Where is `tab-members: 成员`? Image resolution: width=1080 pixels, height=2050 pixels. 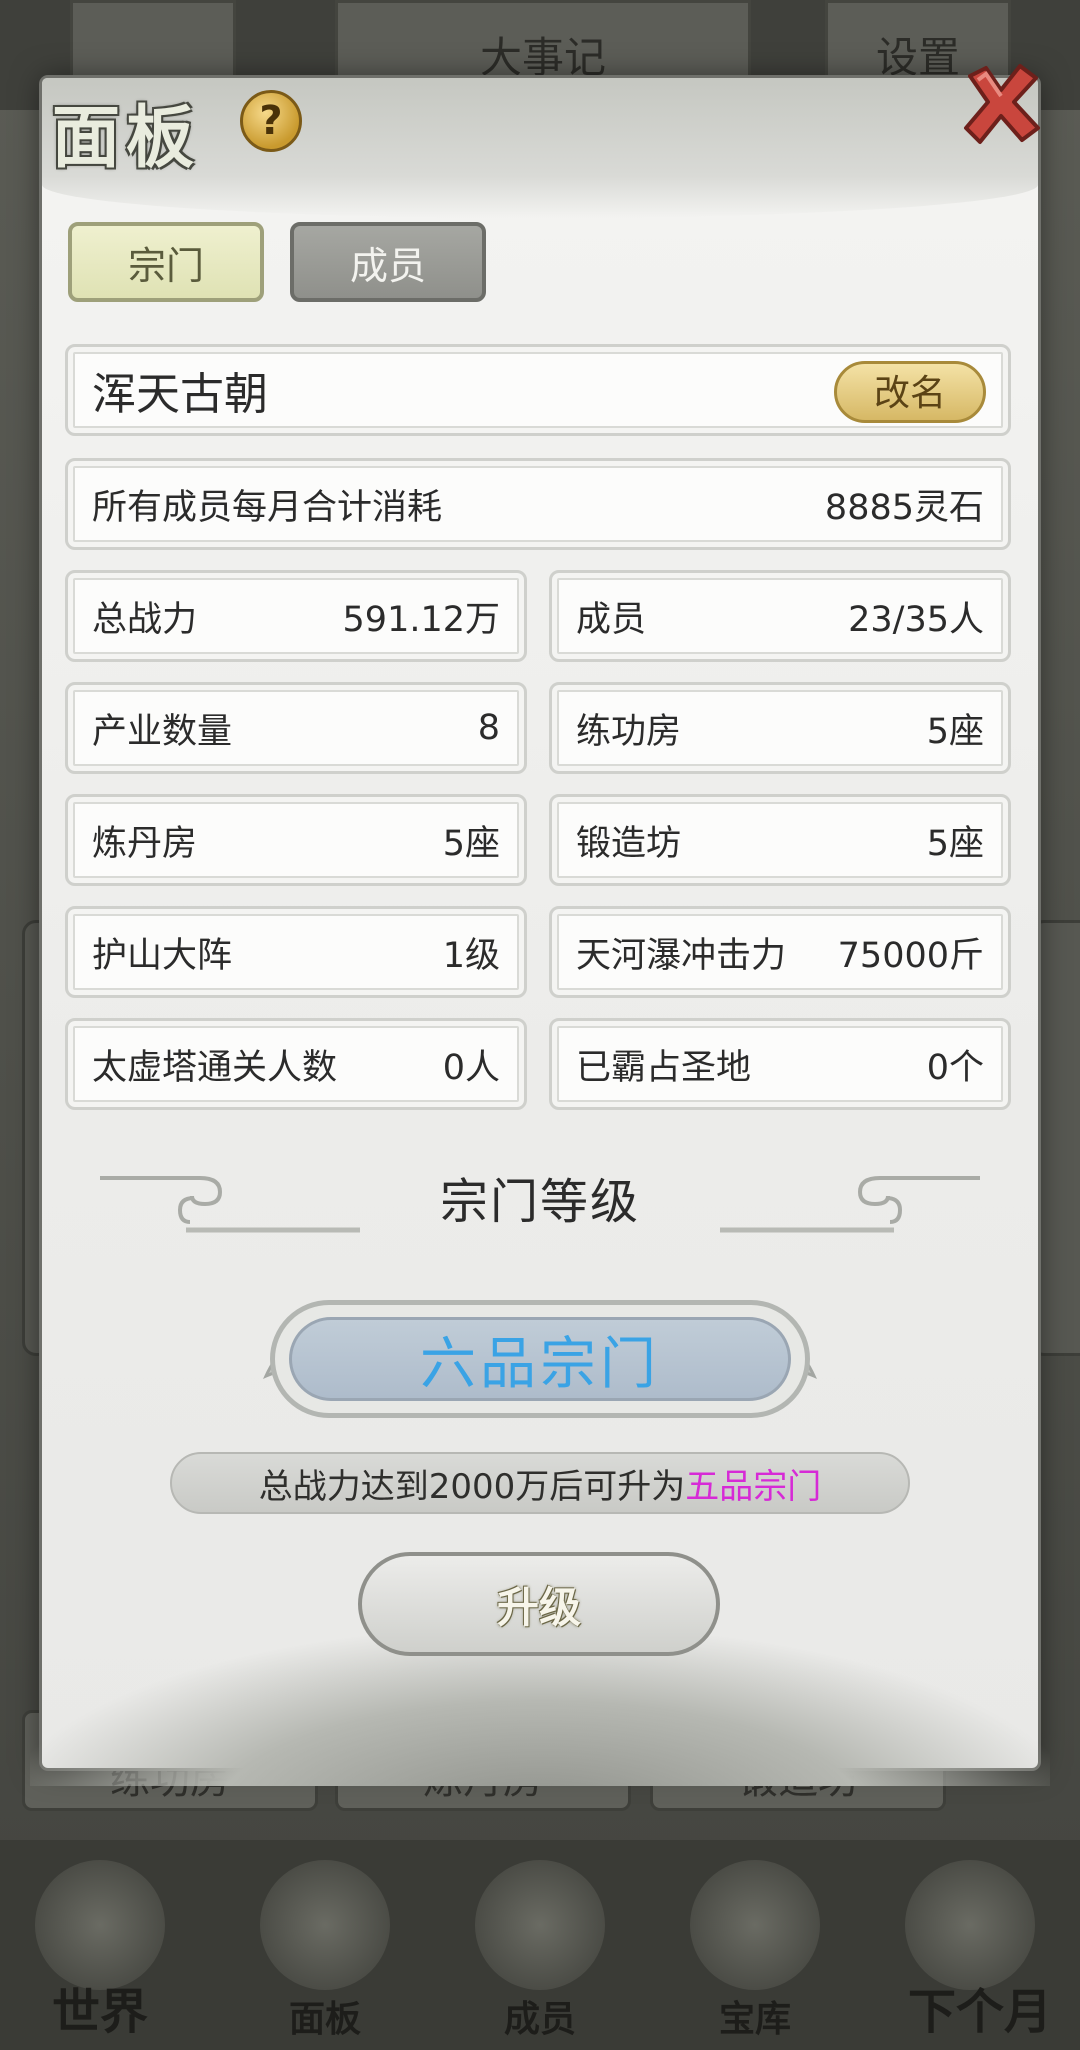
tab-members: 成员 is located at coordinates (388, 262).